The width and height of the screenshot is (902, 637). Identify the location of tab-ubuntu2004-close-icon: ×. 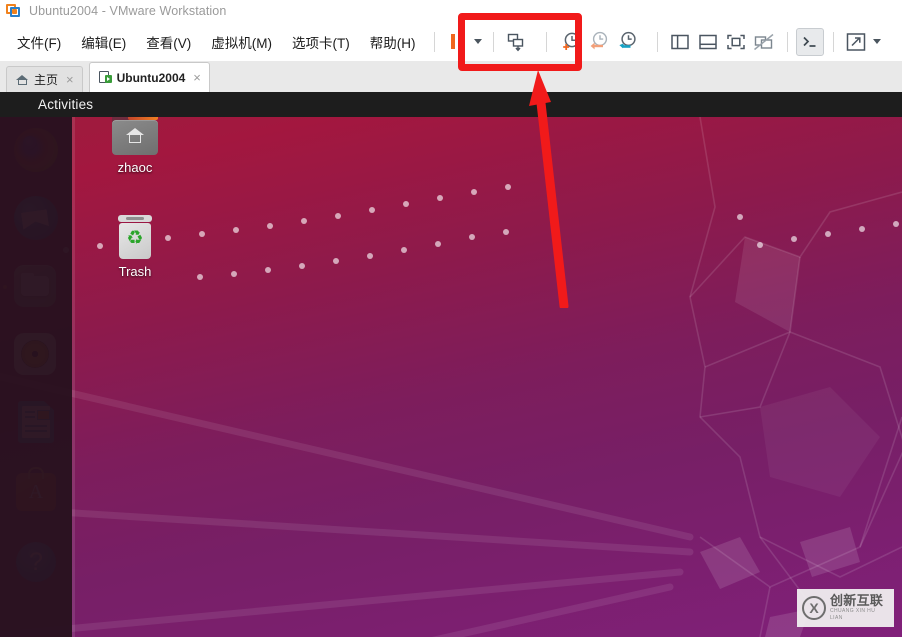
(197, 77).